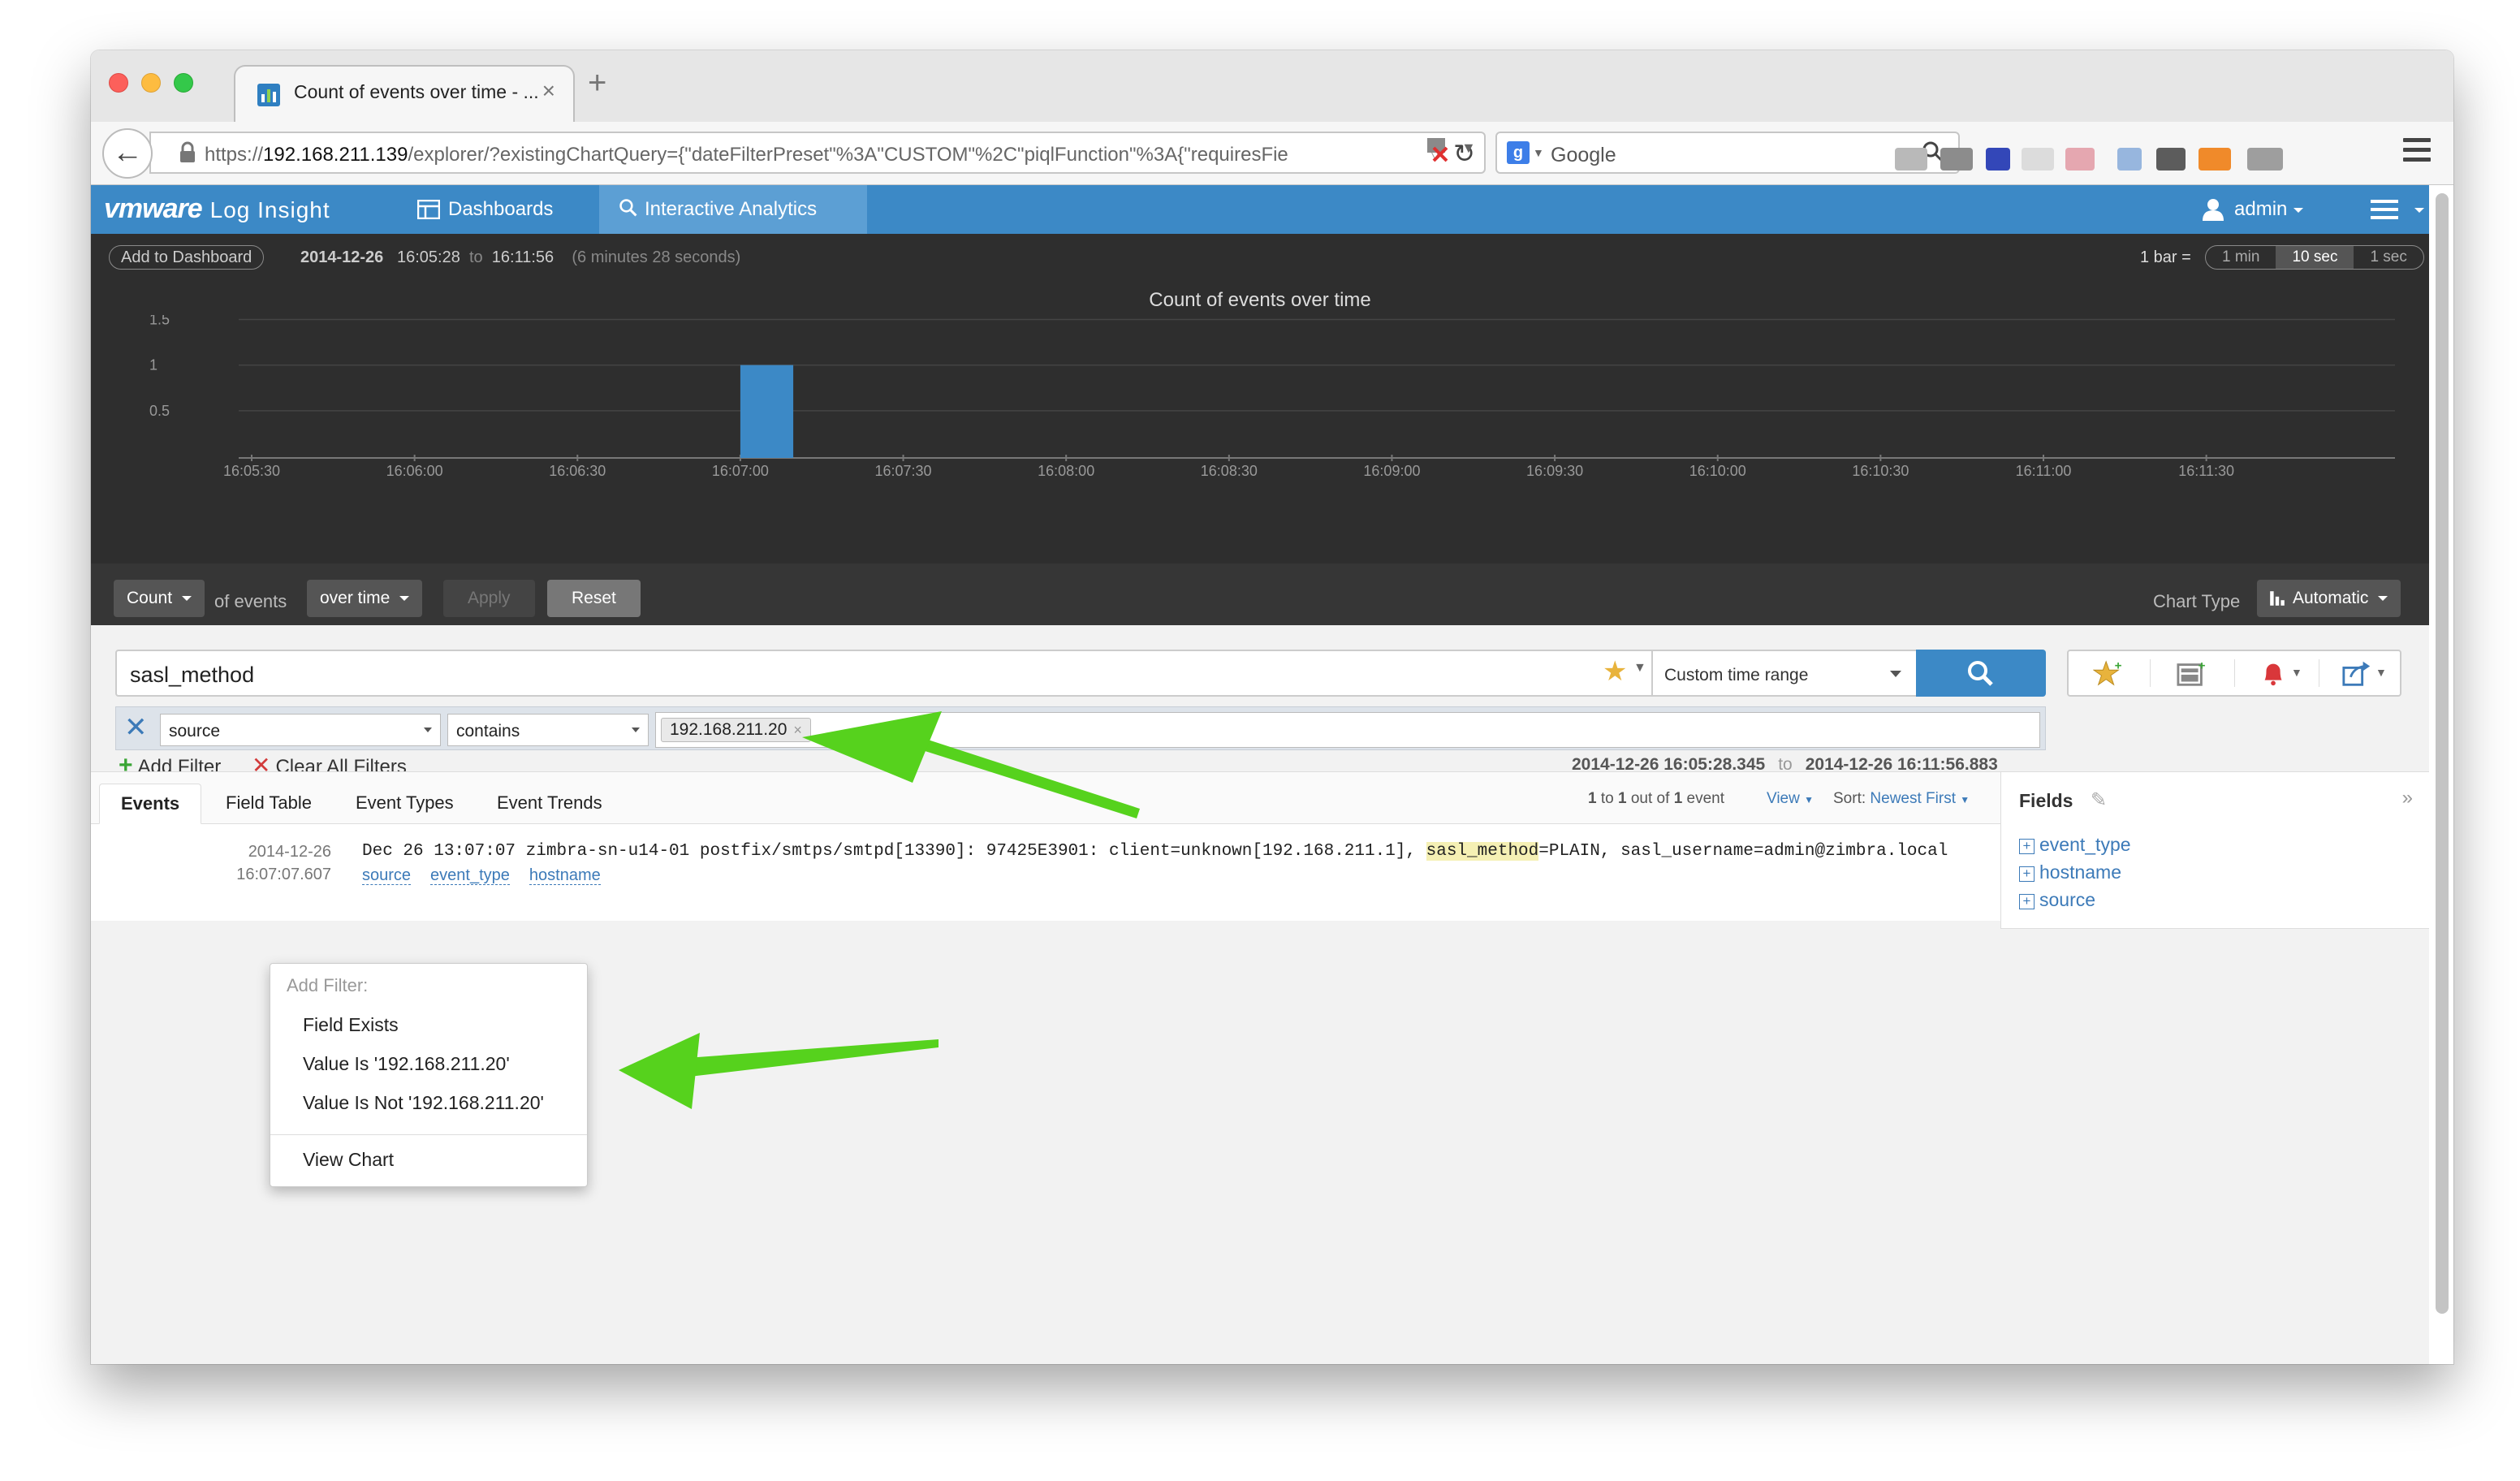 The image size is (2520, 1481). Describe the element at coordinates (404, 804) in the screenshot. I see `tab-event-types: Event Types` at that location.